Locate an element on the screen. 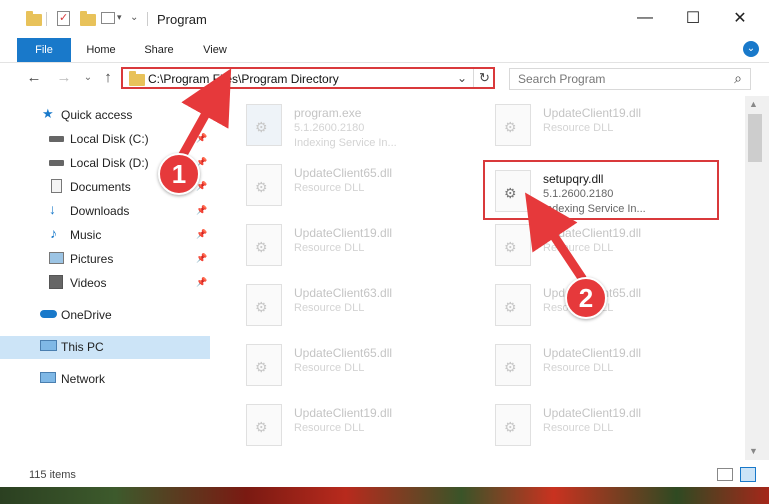 The image size is (769, 504). step-badge-2: 2 is located at coordinates (586, 298).